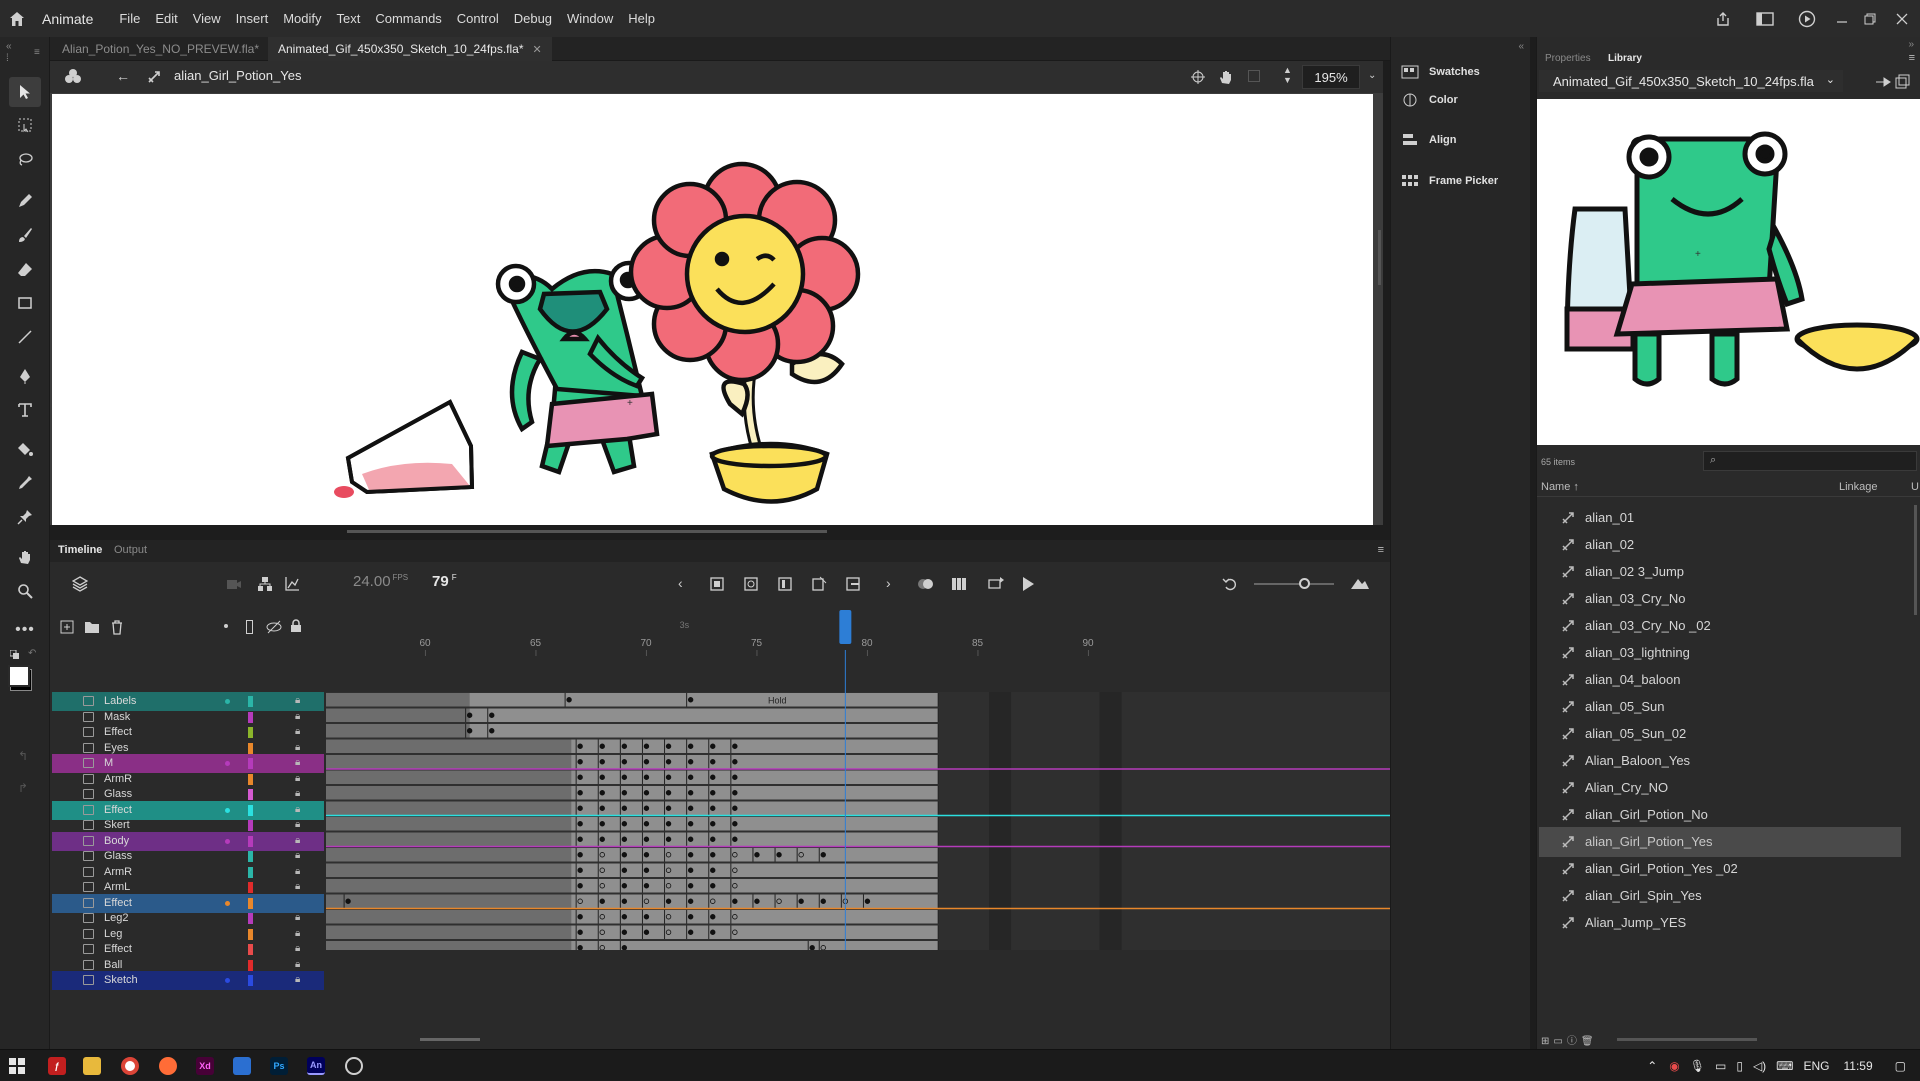 The image size is (1920, 1081). Describe the element at coordinates (113, 934) in the screenshot. I see `layer-name: Leg` at that location.